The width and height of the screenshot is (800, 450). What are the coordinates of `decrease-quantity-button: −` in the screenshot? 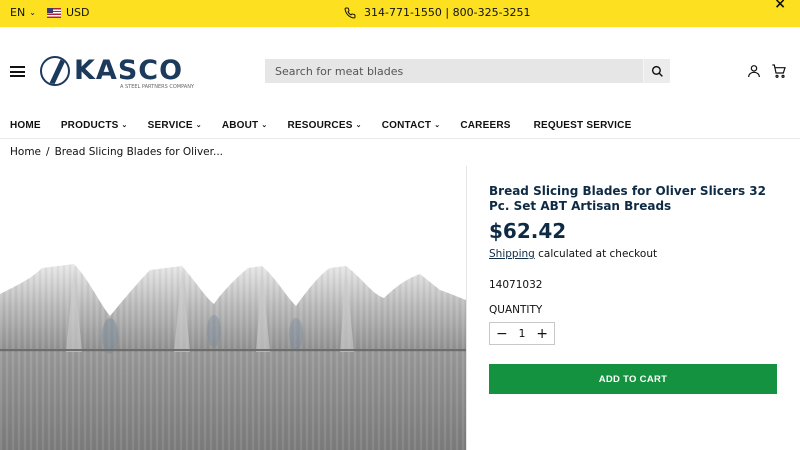 It's located at (502, 334).